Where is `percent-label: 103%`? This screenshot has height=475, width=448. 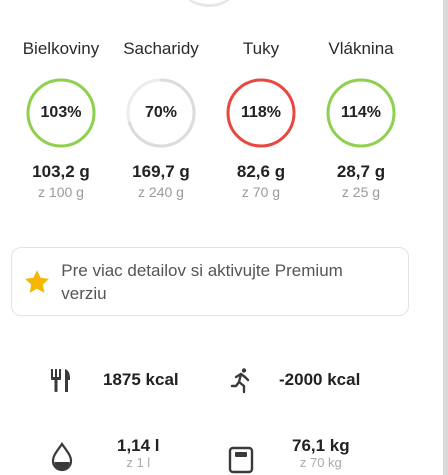 percent-label: 103% is located at coordinates (61, 112).